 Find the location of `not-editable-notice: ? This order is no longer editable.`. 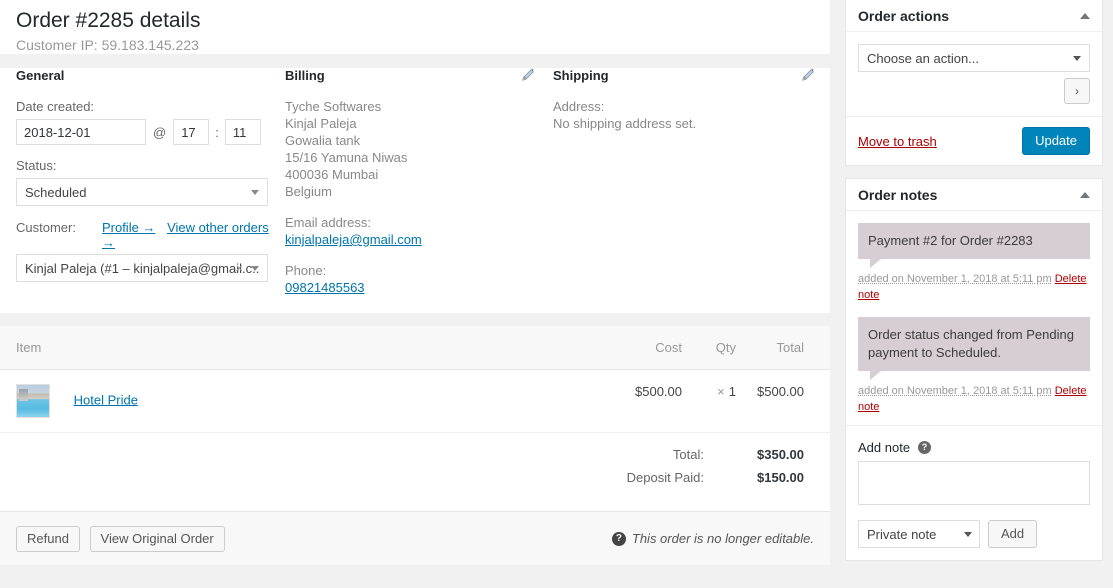

not-editable-notice: ? This order is no longer editable. is located at coordinates (712, 538).